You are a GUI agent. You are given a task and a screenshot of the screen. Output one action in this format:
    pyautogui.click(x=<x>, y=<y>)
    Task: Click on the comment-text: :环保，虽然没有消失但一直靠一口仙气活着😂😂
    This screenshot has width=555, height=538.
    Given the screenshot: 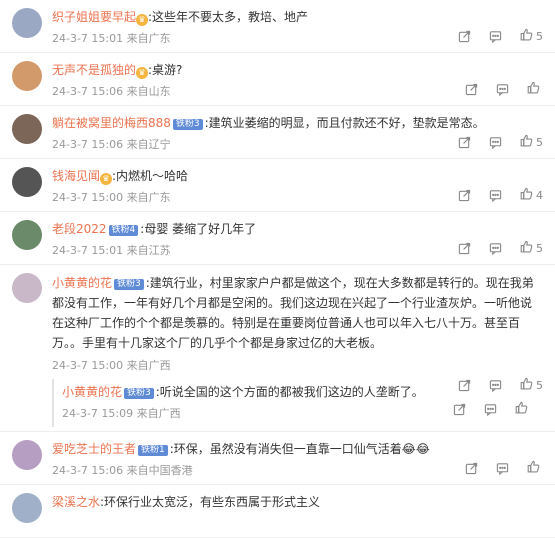 What is the action you would take?
    pyautogui.click(x=299, y=449)
    